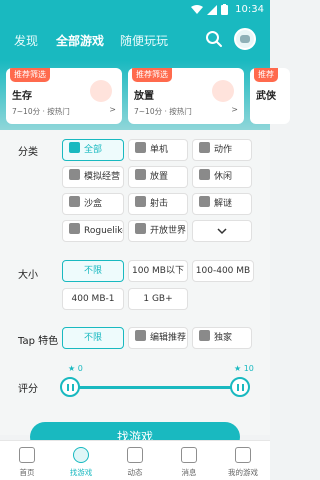 This screenshot has height=480, width=320. What do you see at coordinates (158, 177) in the screenshot?
I see `category-option-idle: 放置` at bounding box center [158, 177].